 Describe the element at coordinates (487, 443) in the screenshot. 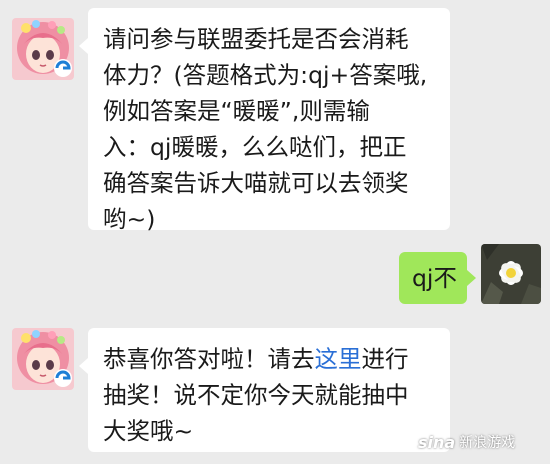

I see `watermark-text: 新浪游戏` at that location.